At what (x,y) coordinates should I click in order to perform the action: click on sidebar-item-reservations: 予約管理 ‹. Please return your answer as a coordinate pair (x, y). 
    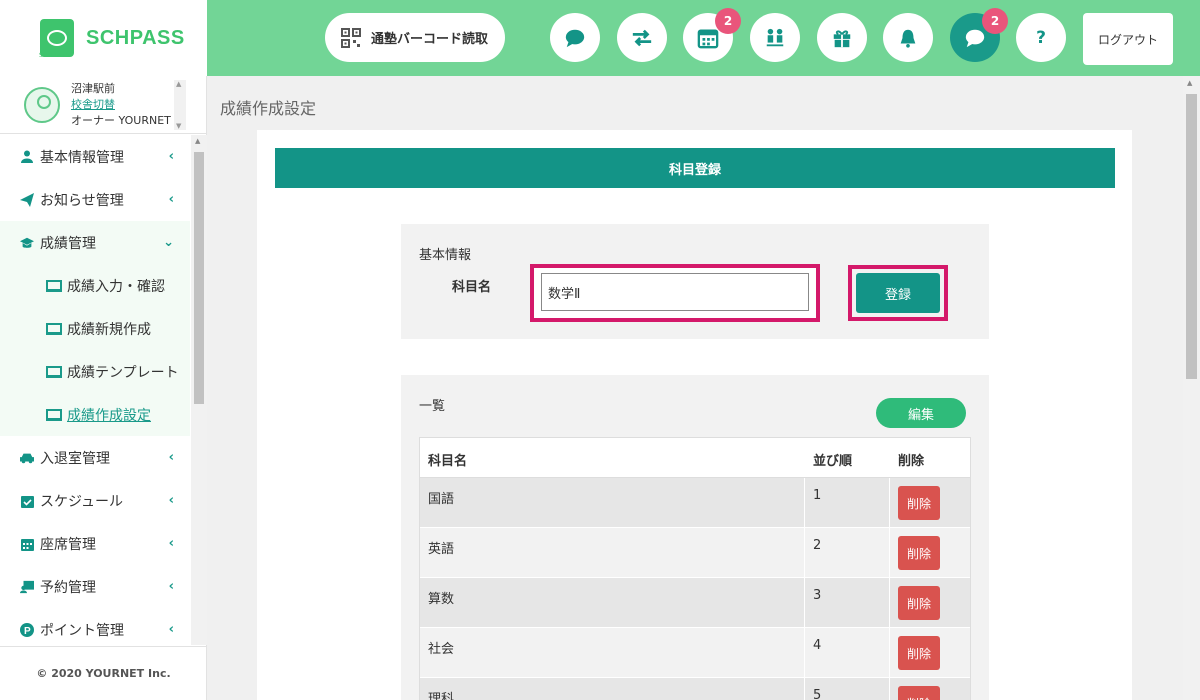
    Looking at the image, I should click on (95, 586).